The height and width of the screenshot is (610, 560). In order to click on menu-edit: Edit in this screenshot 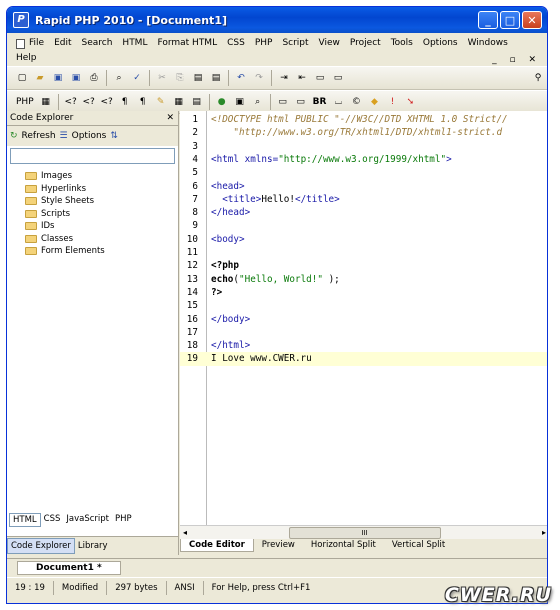, I will do `click(62, 43)`.